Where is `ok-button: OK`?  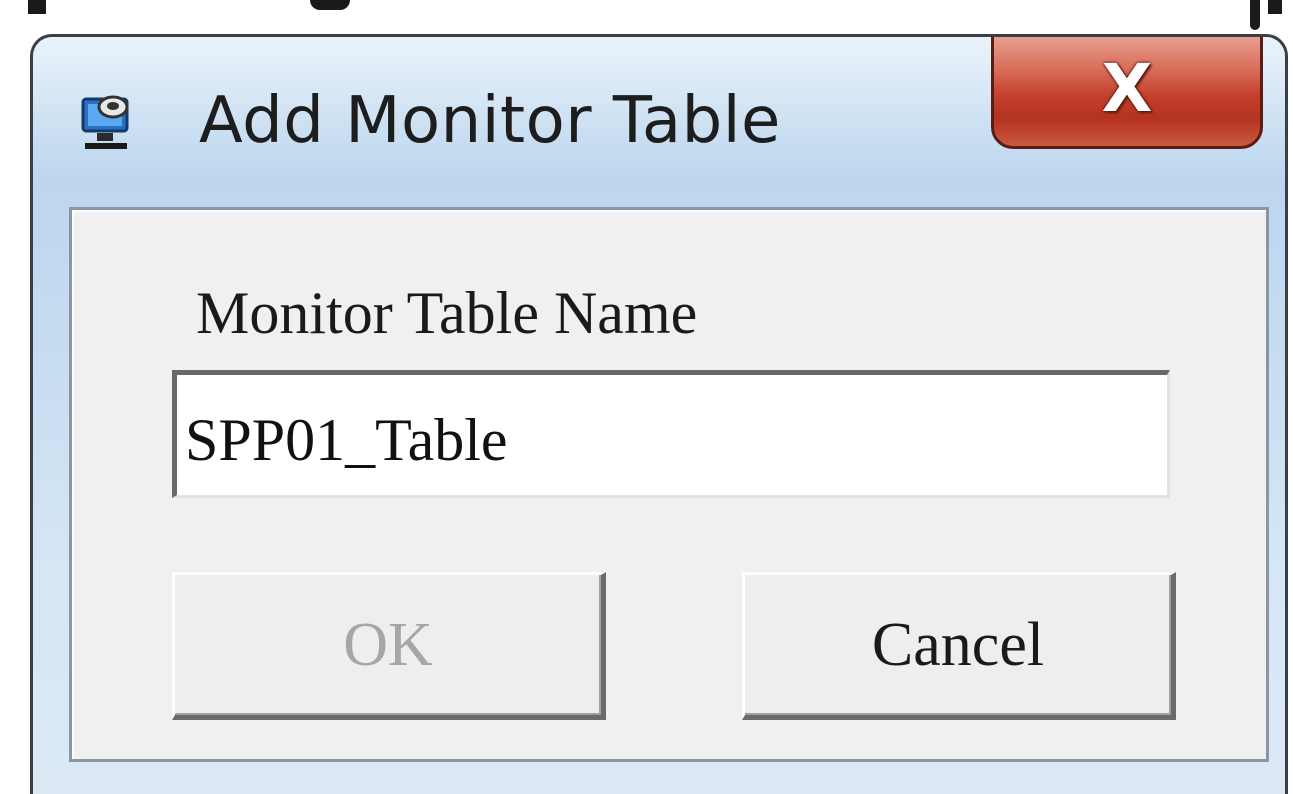
ok-button: OK is located at coordinates (389, 646).